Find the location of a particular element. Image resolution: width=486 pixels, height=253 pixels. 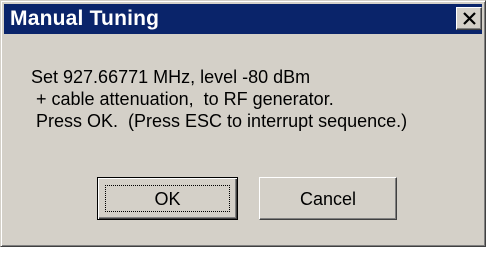

ok-button: OK is located at coordinates (167, 198).